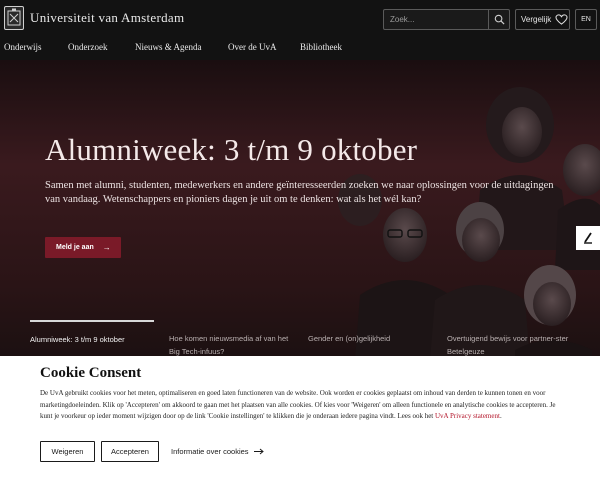  Describe the element at coordinates (168, 47) in the screenshot. I see `nav-item-nieuws-agenda: Nieuws & Agenda` at that location.